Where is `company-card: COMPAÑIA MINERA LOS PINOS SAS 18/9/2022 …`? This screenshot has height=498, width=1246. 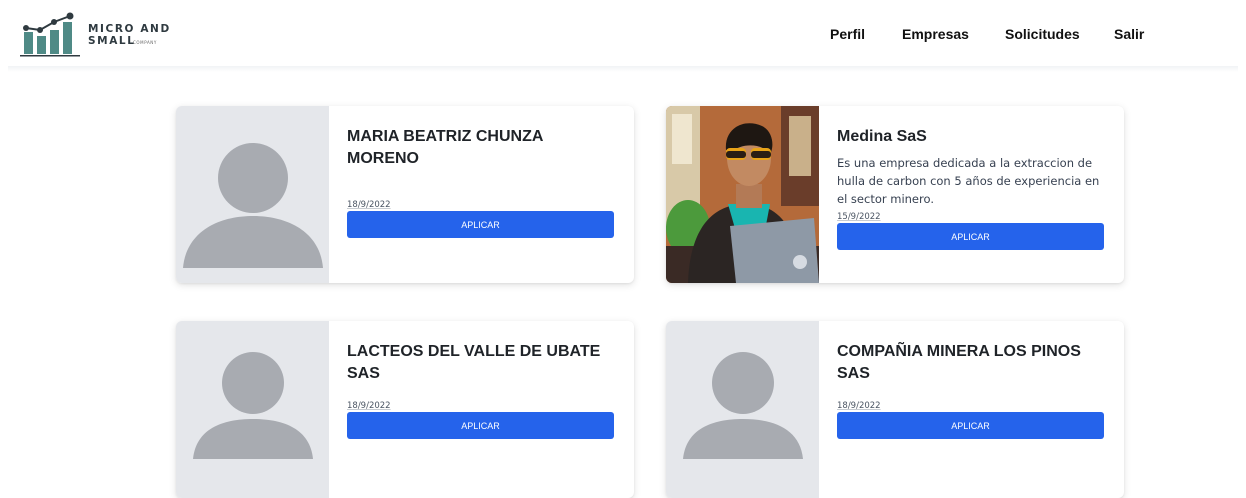
company-card: COMPAÑIA MINERA LOS PINOS SAS 18/9/2022 … is located at coordinates (895, 409).